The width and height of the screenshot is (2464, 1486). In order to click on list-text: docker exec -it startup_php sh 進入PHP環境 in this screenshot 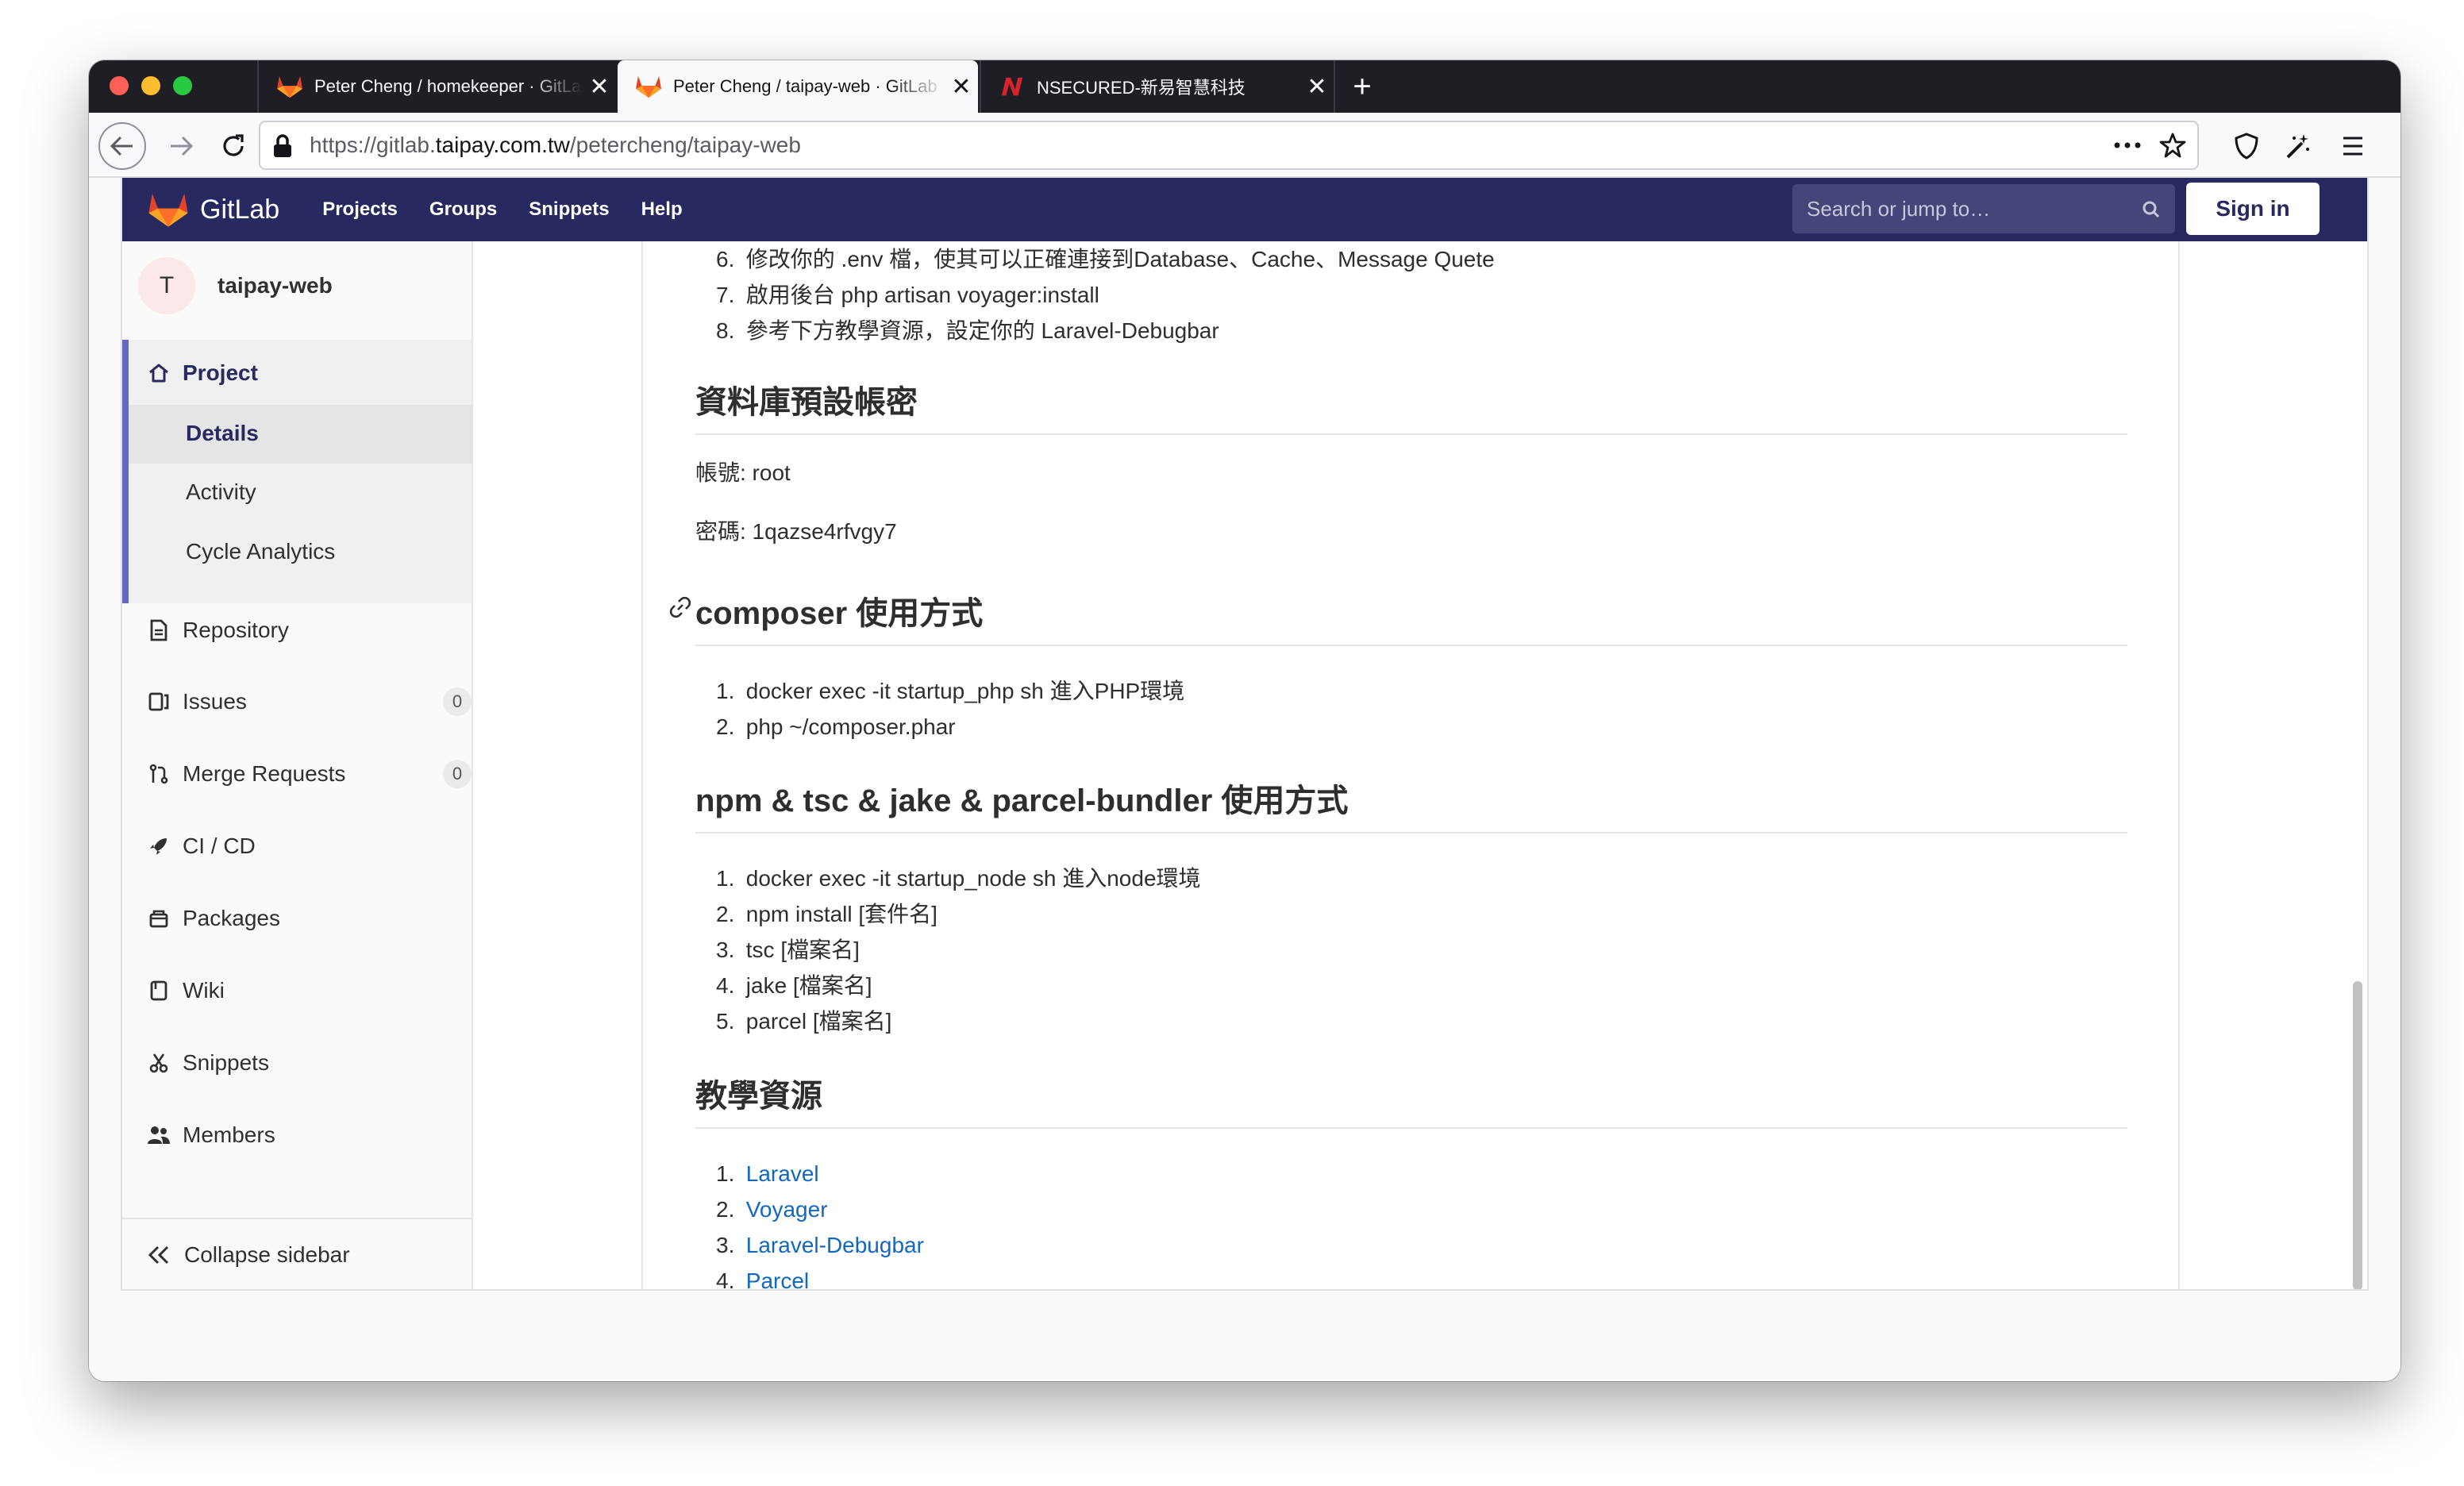, I will do `click(965, 691)`.